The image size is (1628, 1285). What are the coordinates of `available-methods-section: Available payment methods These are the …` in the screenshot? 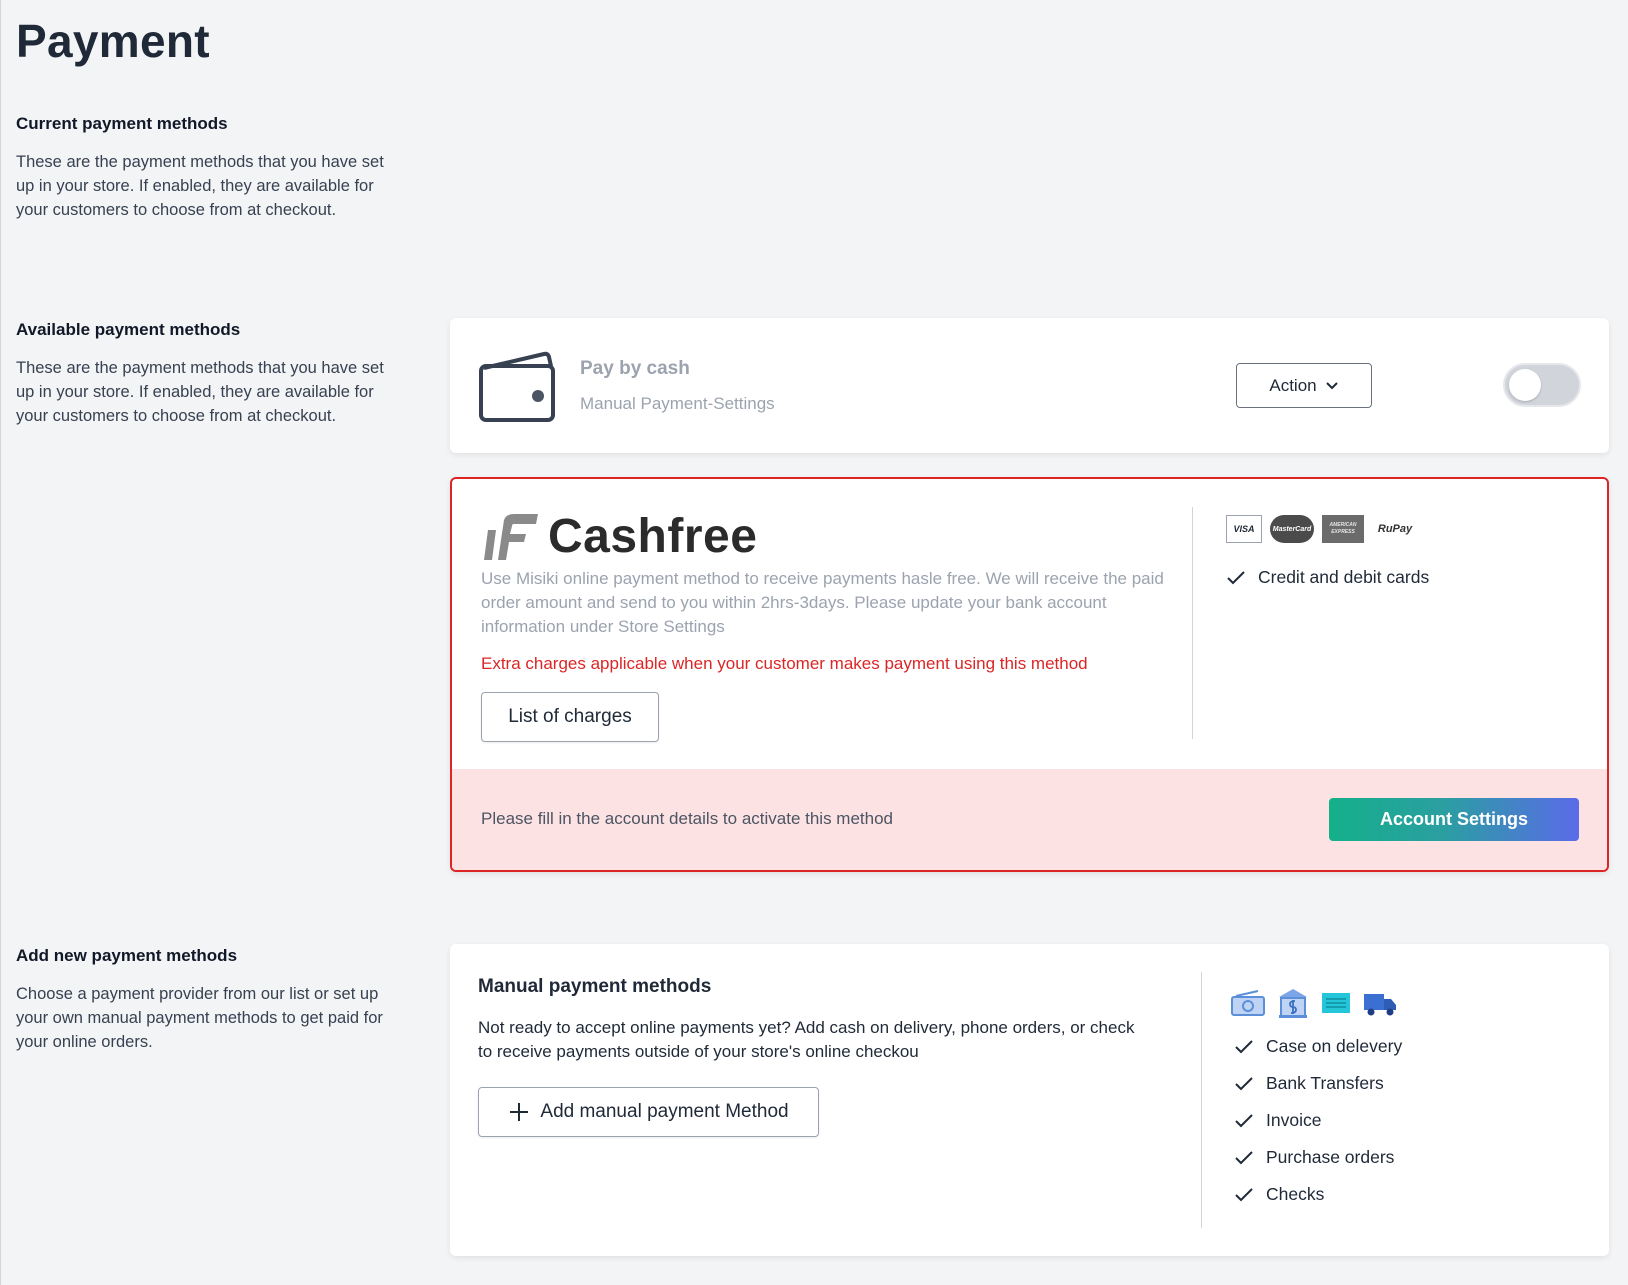 It's located at (206, 374).